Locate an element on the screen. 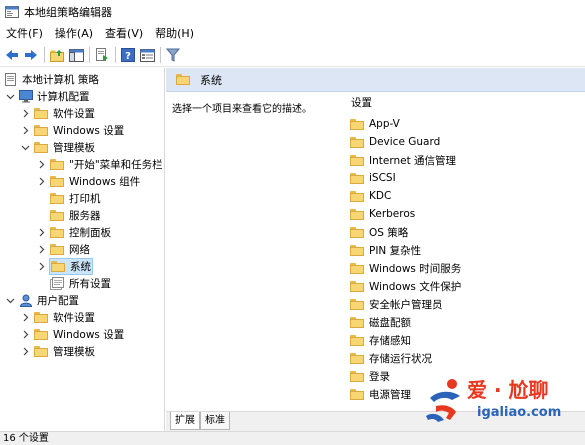 The width and height of the screenshot is (585, 445). back-arrow-icon is located at coordinates (12, 55).